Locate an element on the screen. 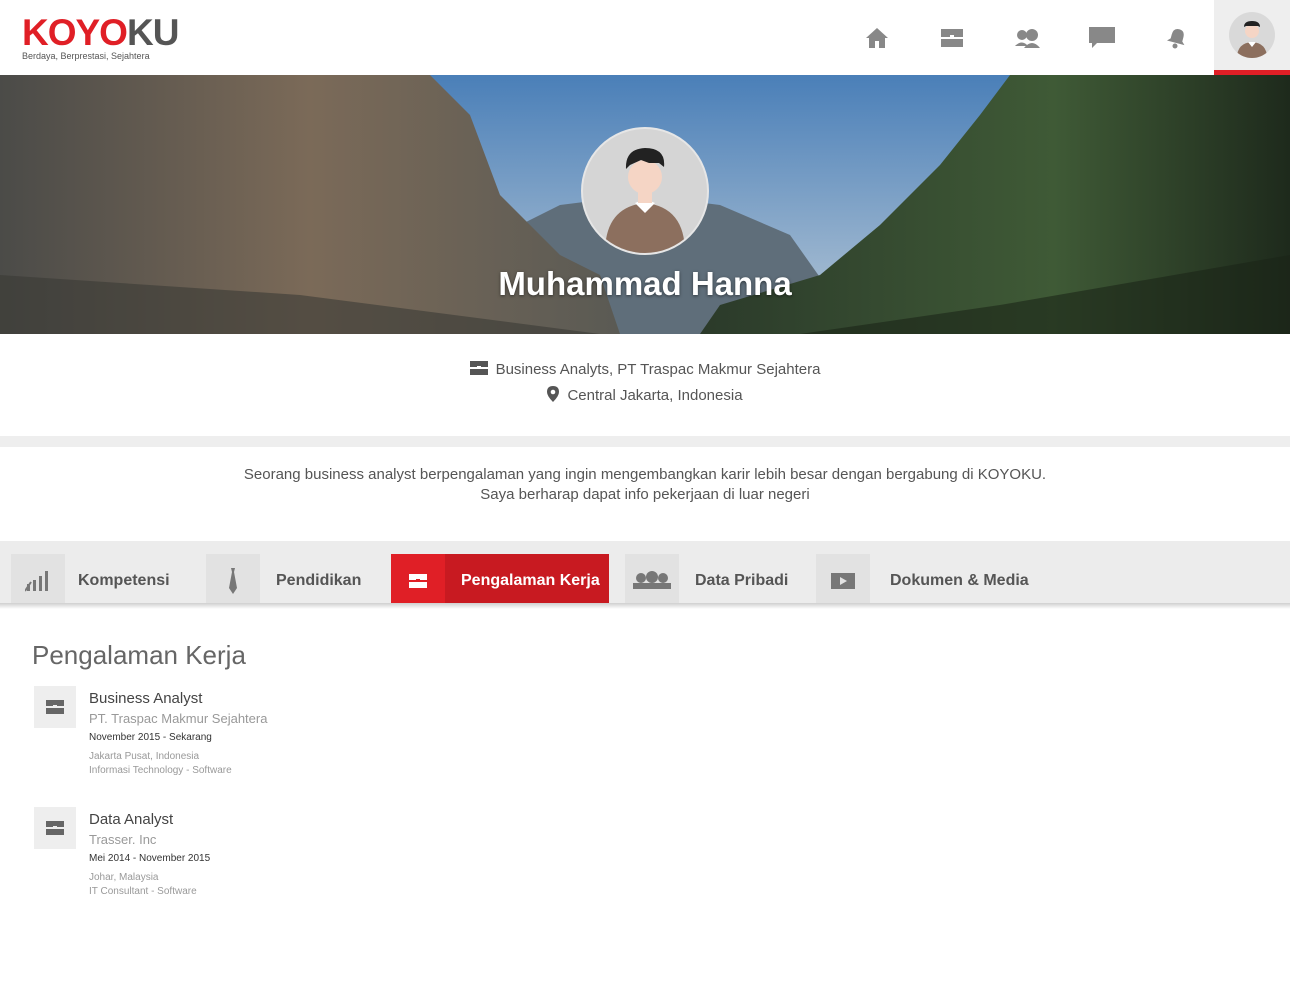 The height and width of the screenshot is (1004, 1290). tab-label: Pendidikan is located at coordinates (319, 580).